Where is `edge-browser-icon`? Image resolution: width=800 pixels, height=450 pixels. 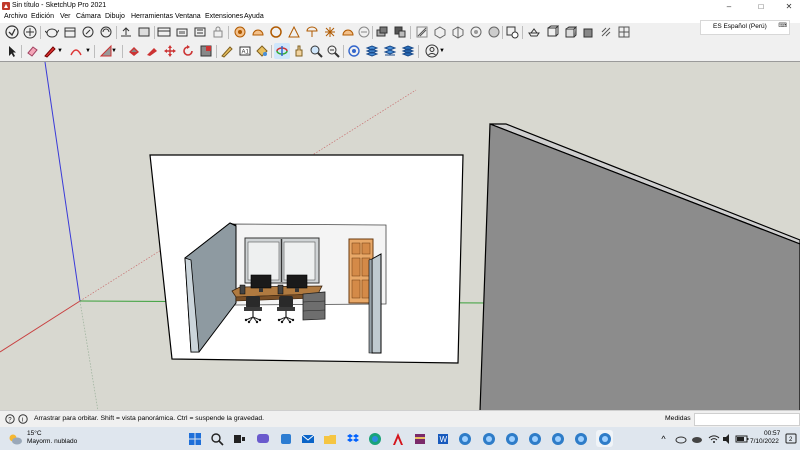 edge-browser-icon is located at coordinates (374, 438).